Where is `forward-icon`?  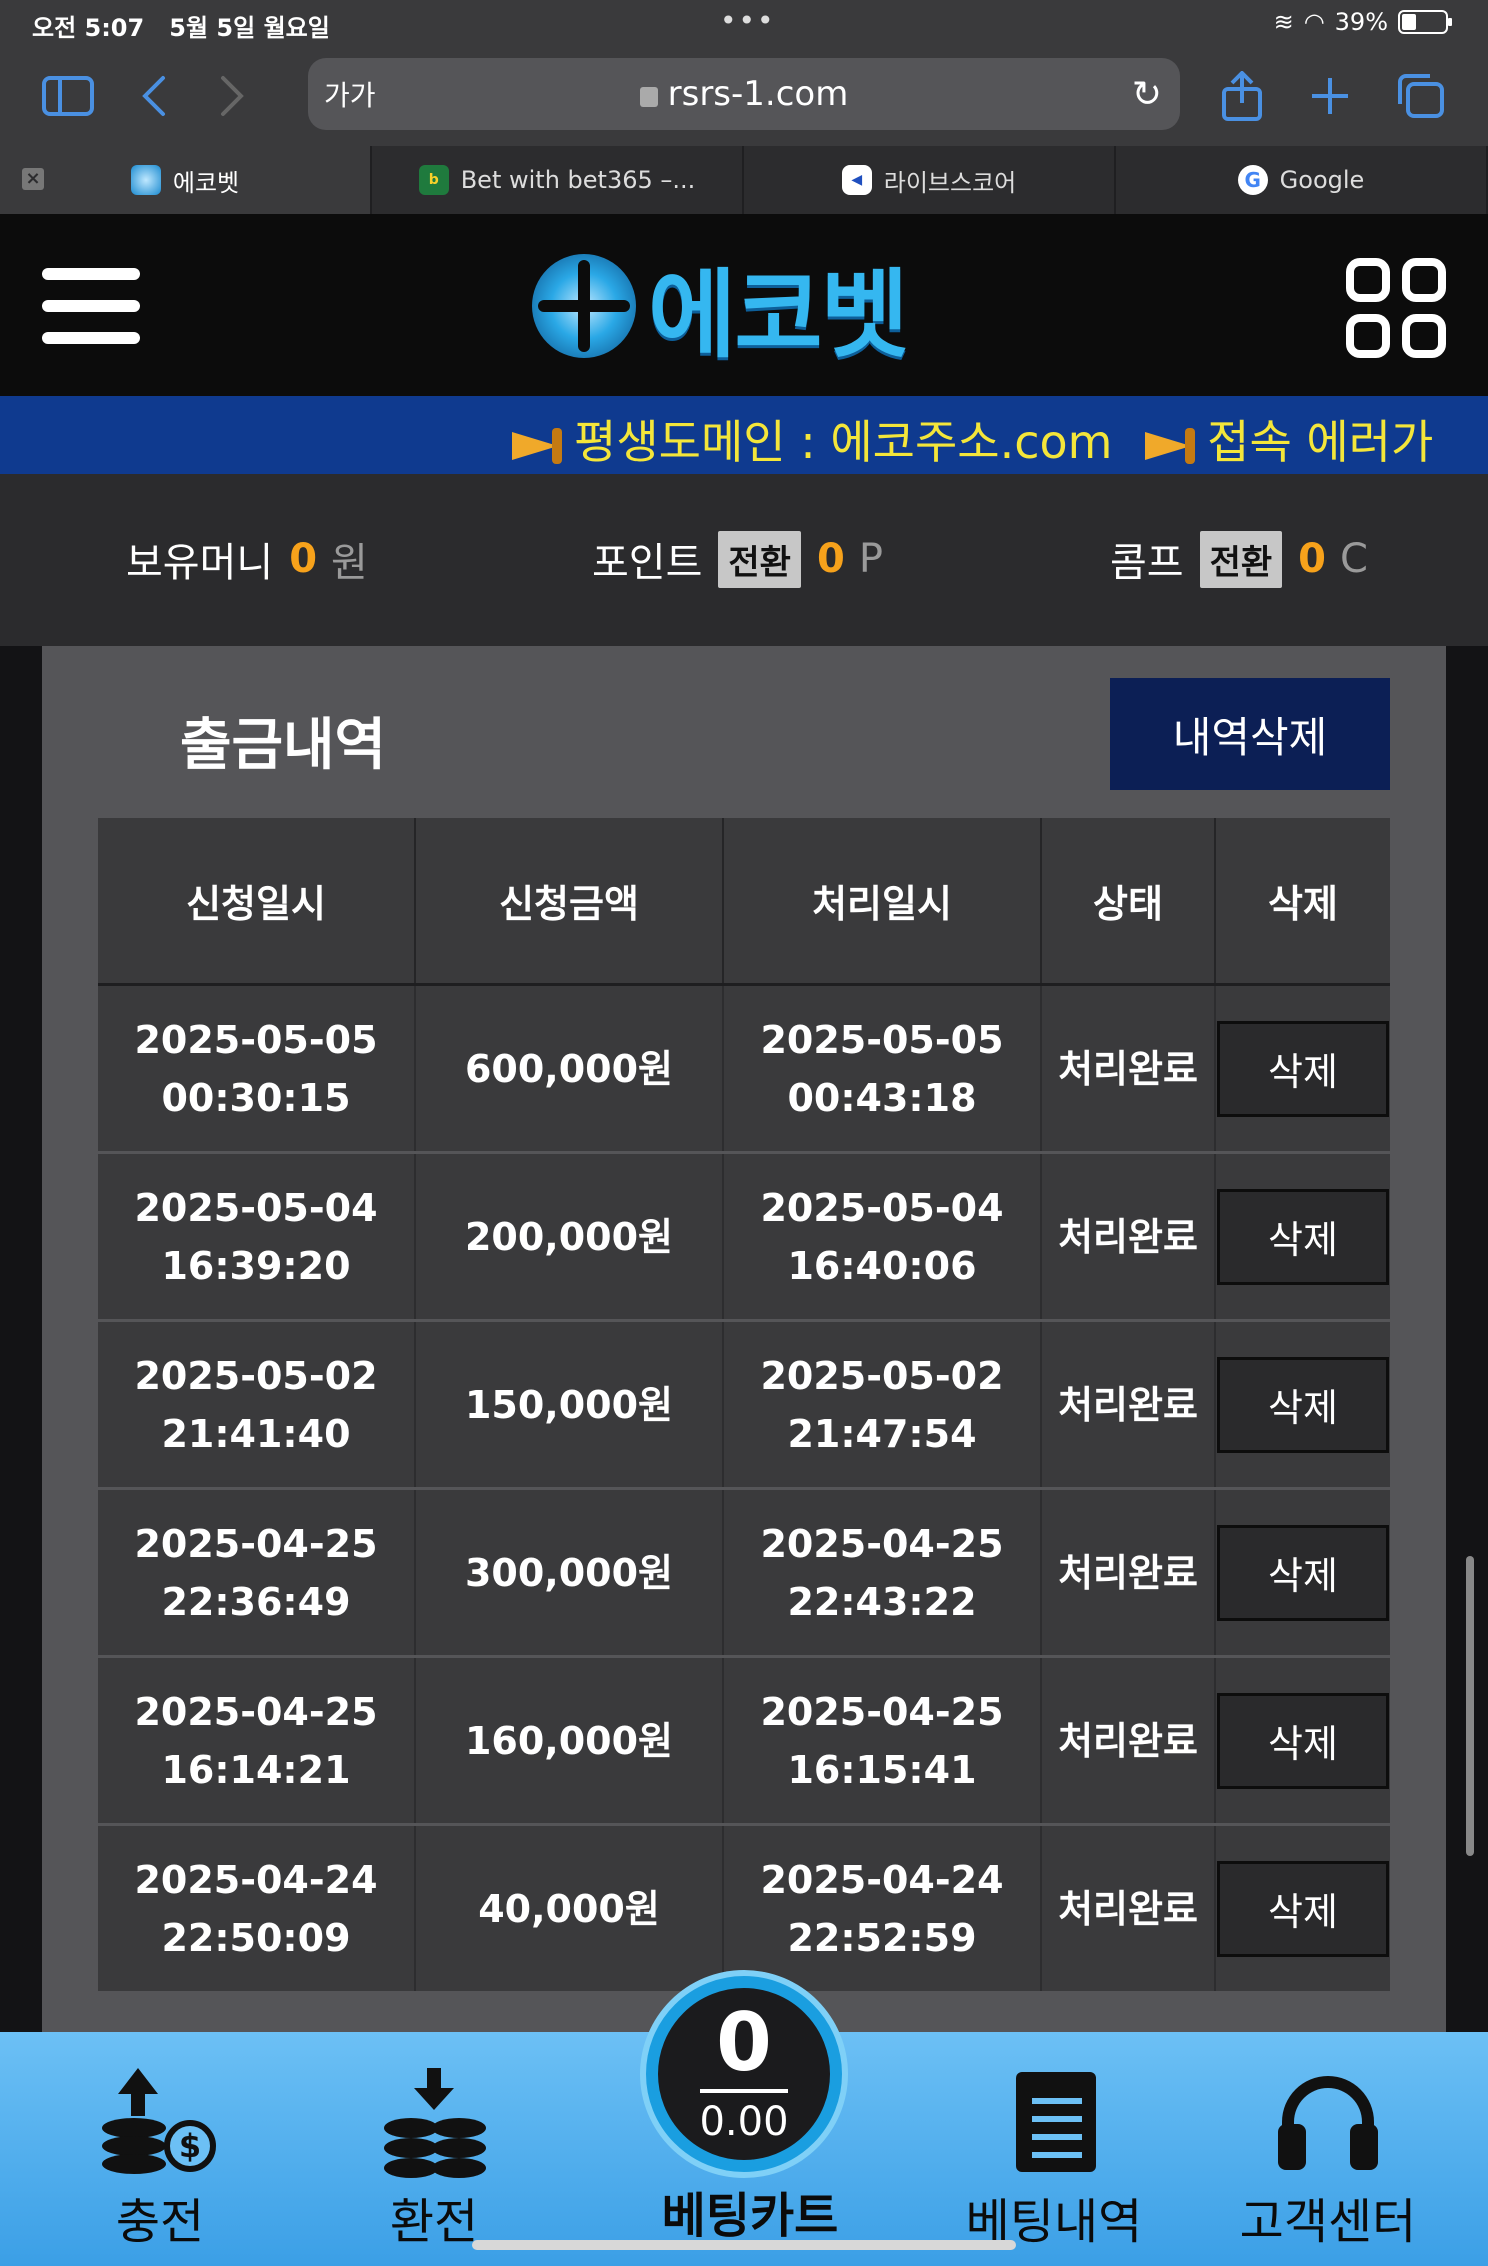 forward-icon is located at coordinates (232, 96).